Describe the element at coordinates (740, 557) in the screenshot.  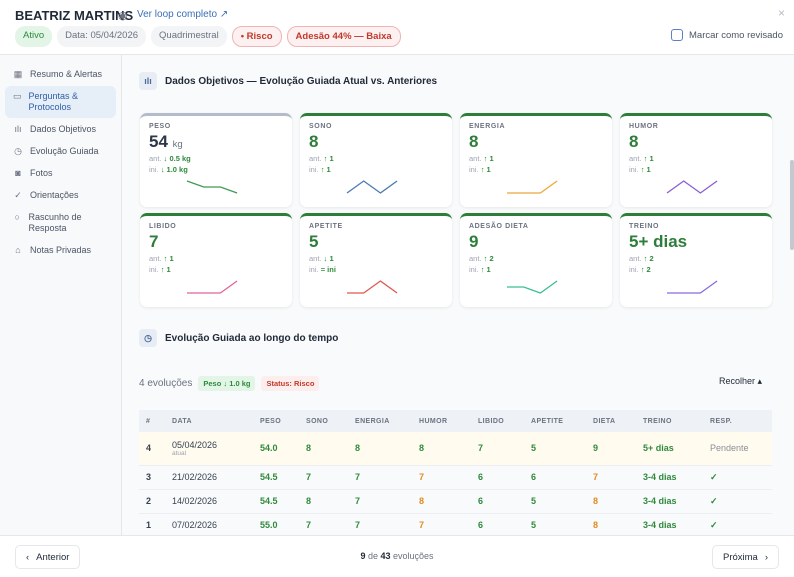
I see `next-label: Próxima` at that location.